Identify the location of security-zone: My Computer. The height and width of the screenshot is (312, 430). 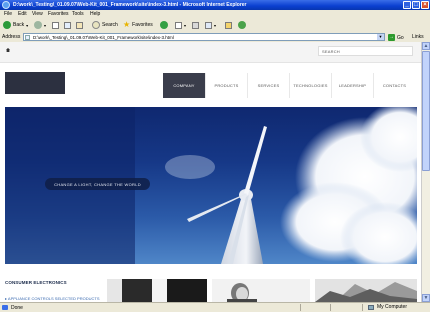
(387, 307).